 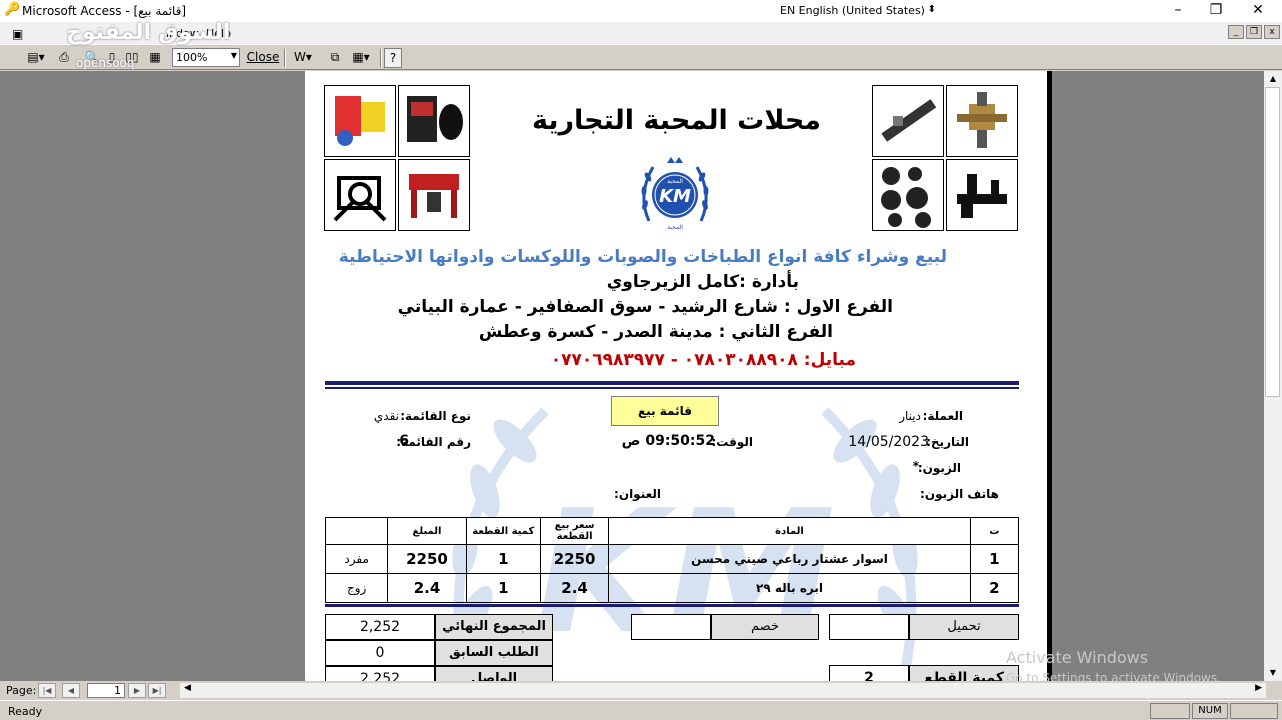 I want to click on mdi-minimize-button: _, so click(x=1236, y=32).